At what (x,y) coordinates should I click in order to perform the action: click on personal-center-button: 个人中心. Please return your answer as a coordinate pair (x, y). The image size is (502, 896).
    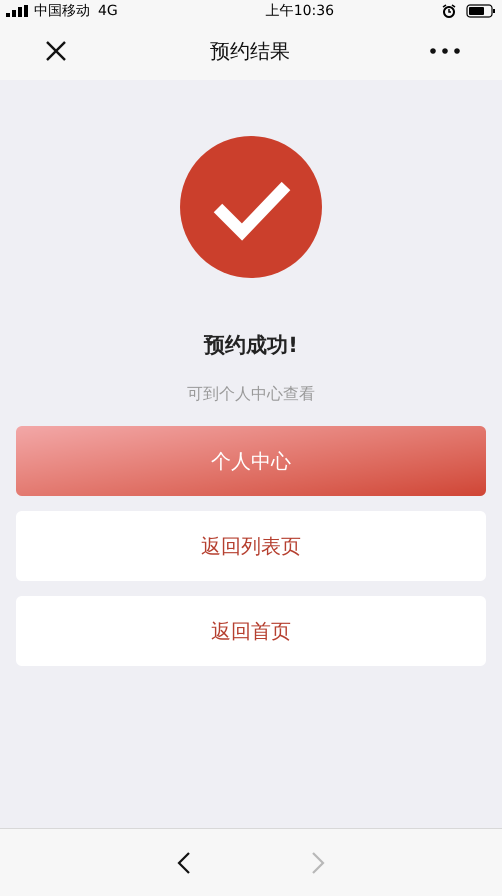
    Looking at the image, I should click on (251, 461).